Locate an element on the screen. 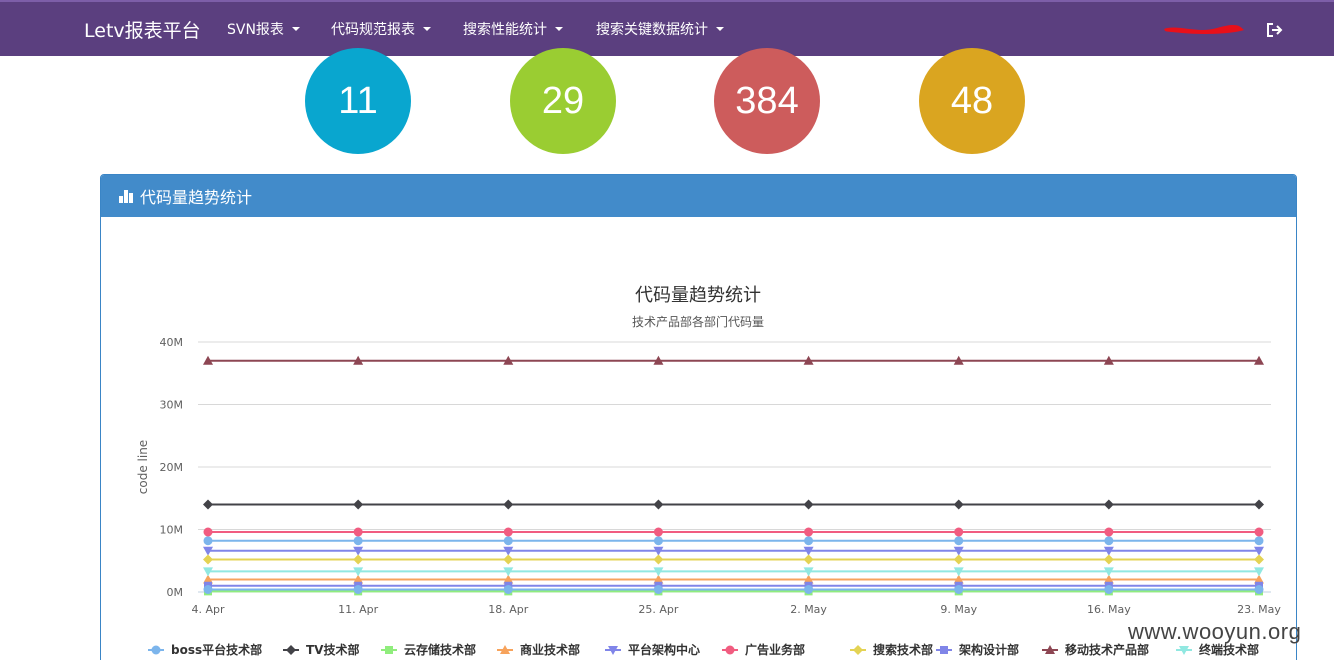 This screenshot has width=1334, height=660. nav-item-code-standard-report: 代码规范报表 is located at coordinates (381, 29).